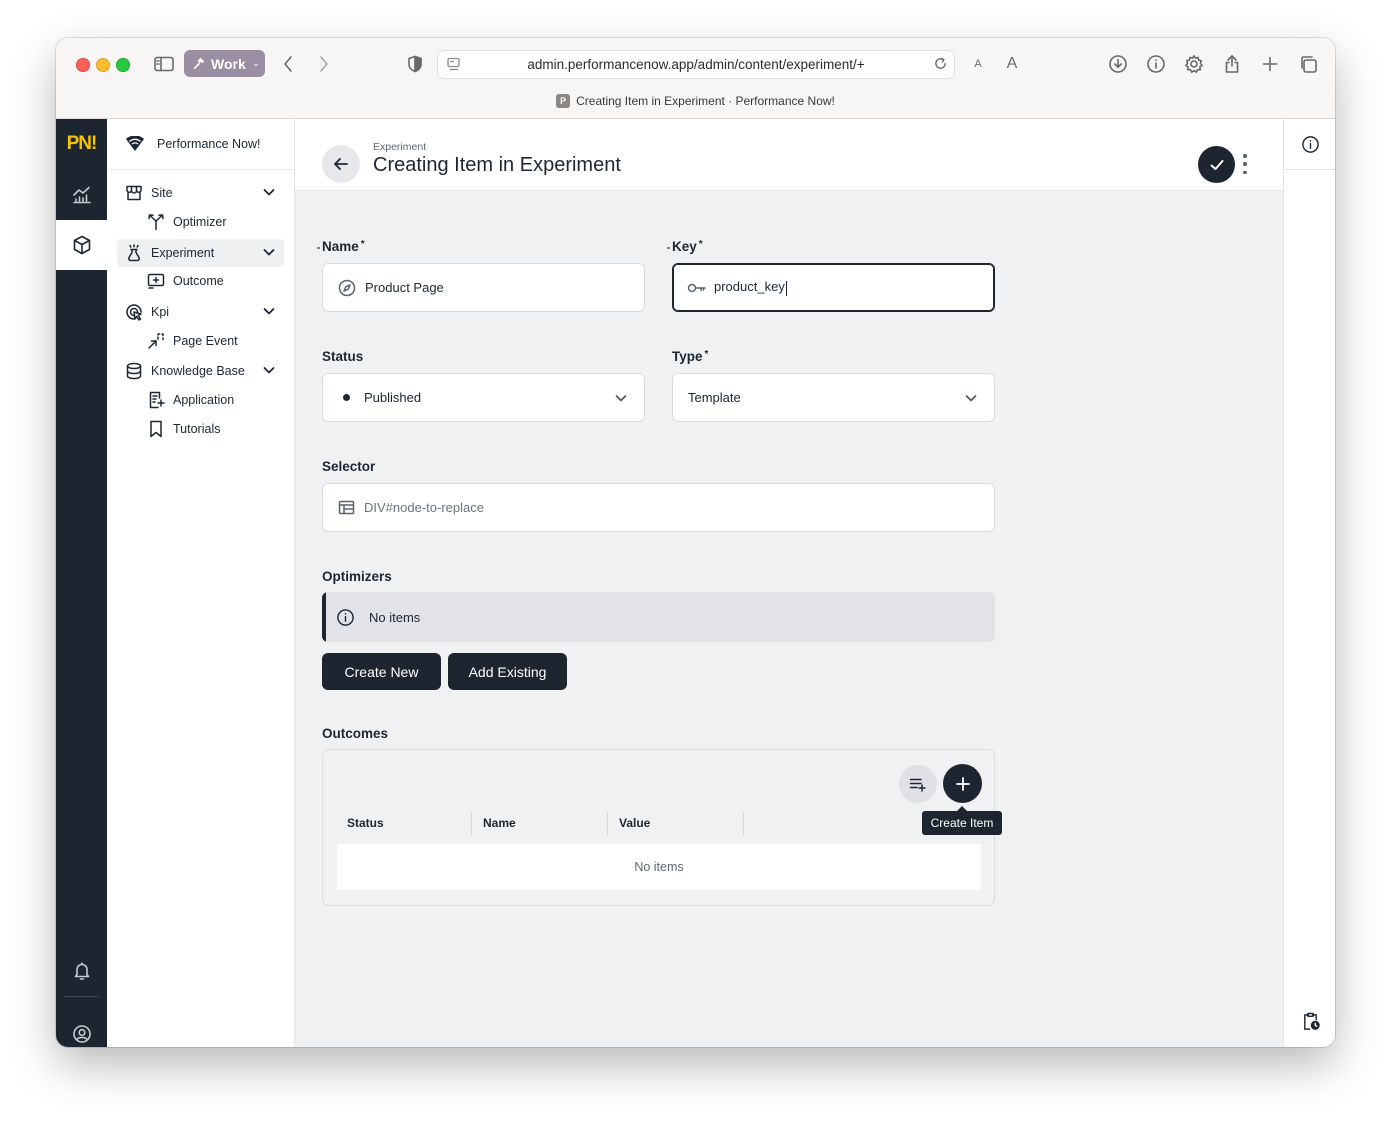 The width and height of the screenshot is (1391, 1121). I want to click on nav-item-tutorials: Tutorials, so click(211, 429).